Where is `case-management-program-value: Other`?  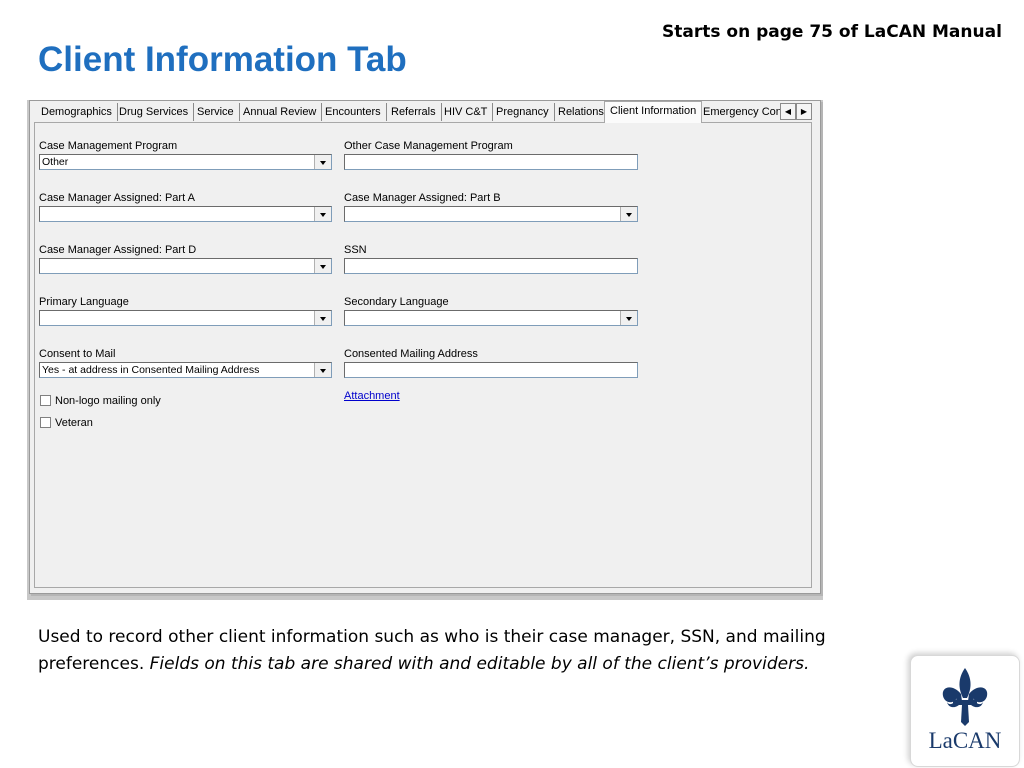 case-management-program-value: Other is located at coordinates (55, 162).